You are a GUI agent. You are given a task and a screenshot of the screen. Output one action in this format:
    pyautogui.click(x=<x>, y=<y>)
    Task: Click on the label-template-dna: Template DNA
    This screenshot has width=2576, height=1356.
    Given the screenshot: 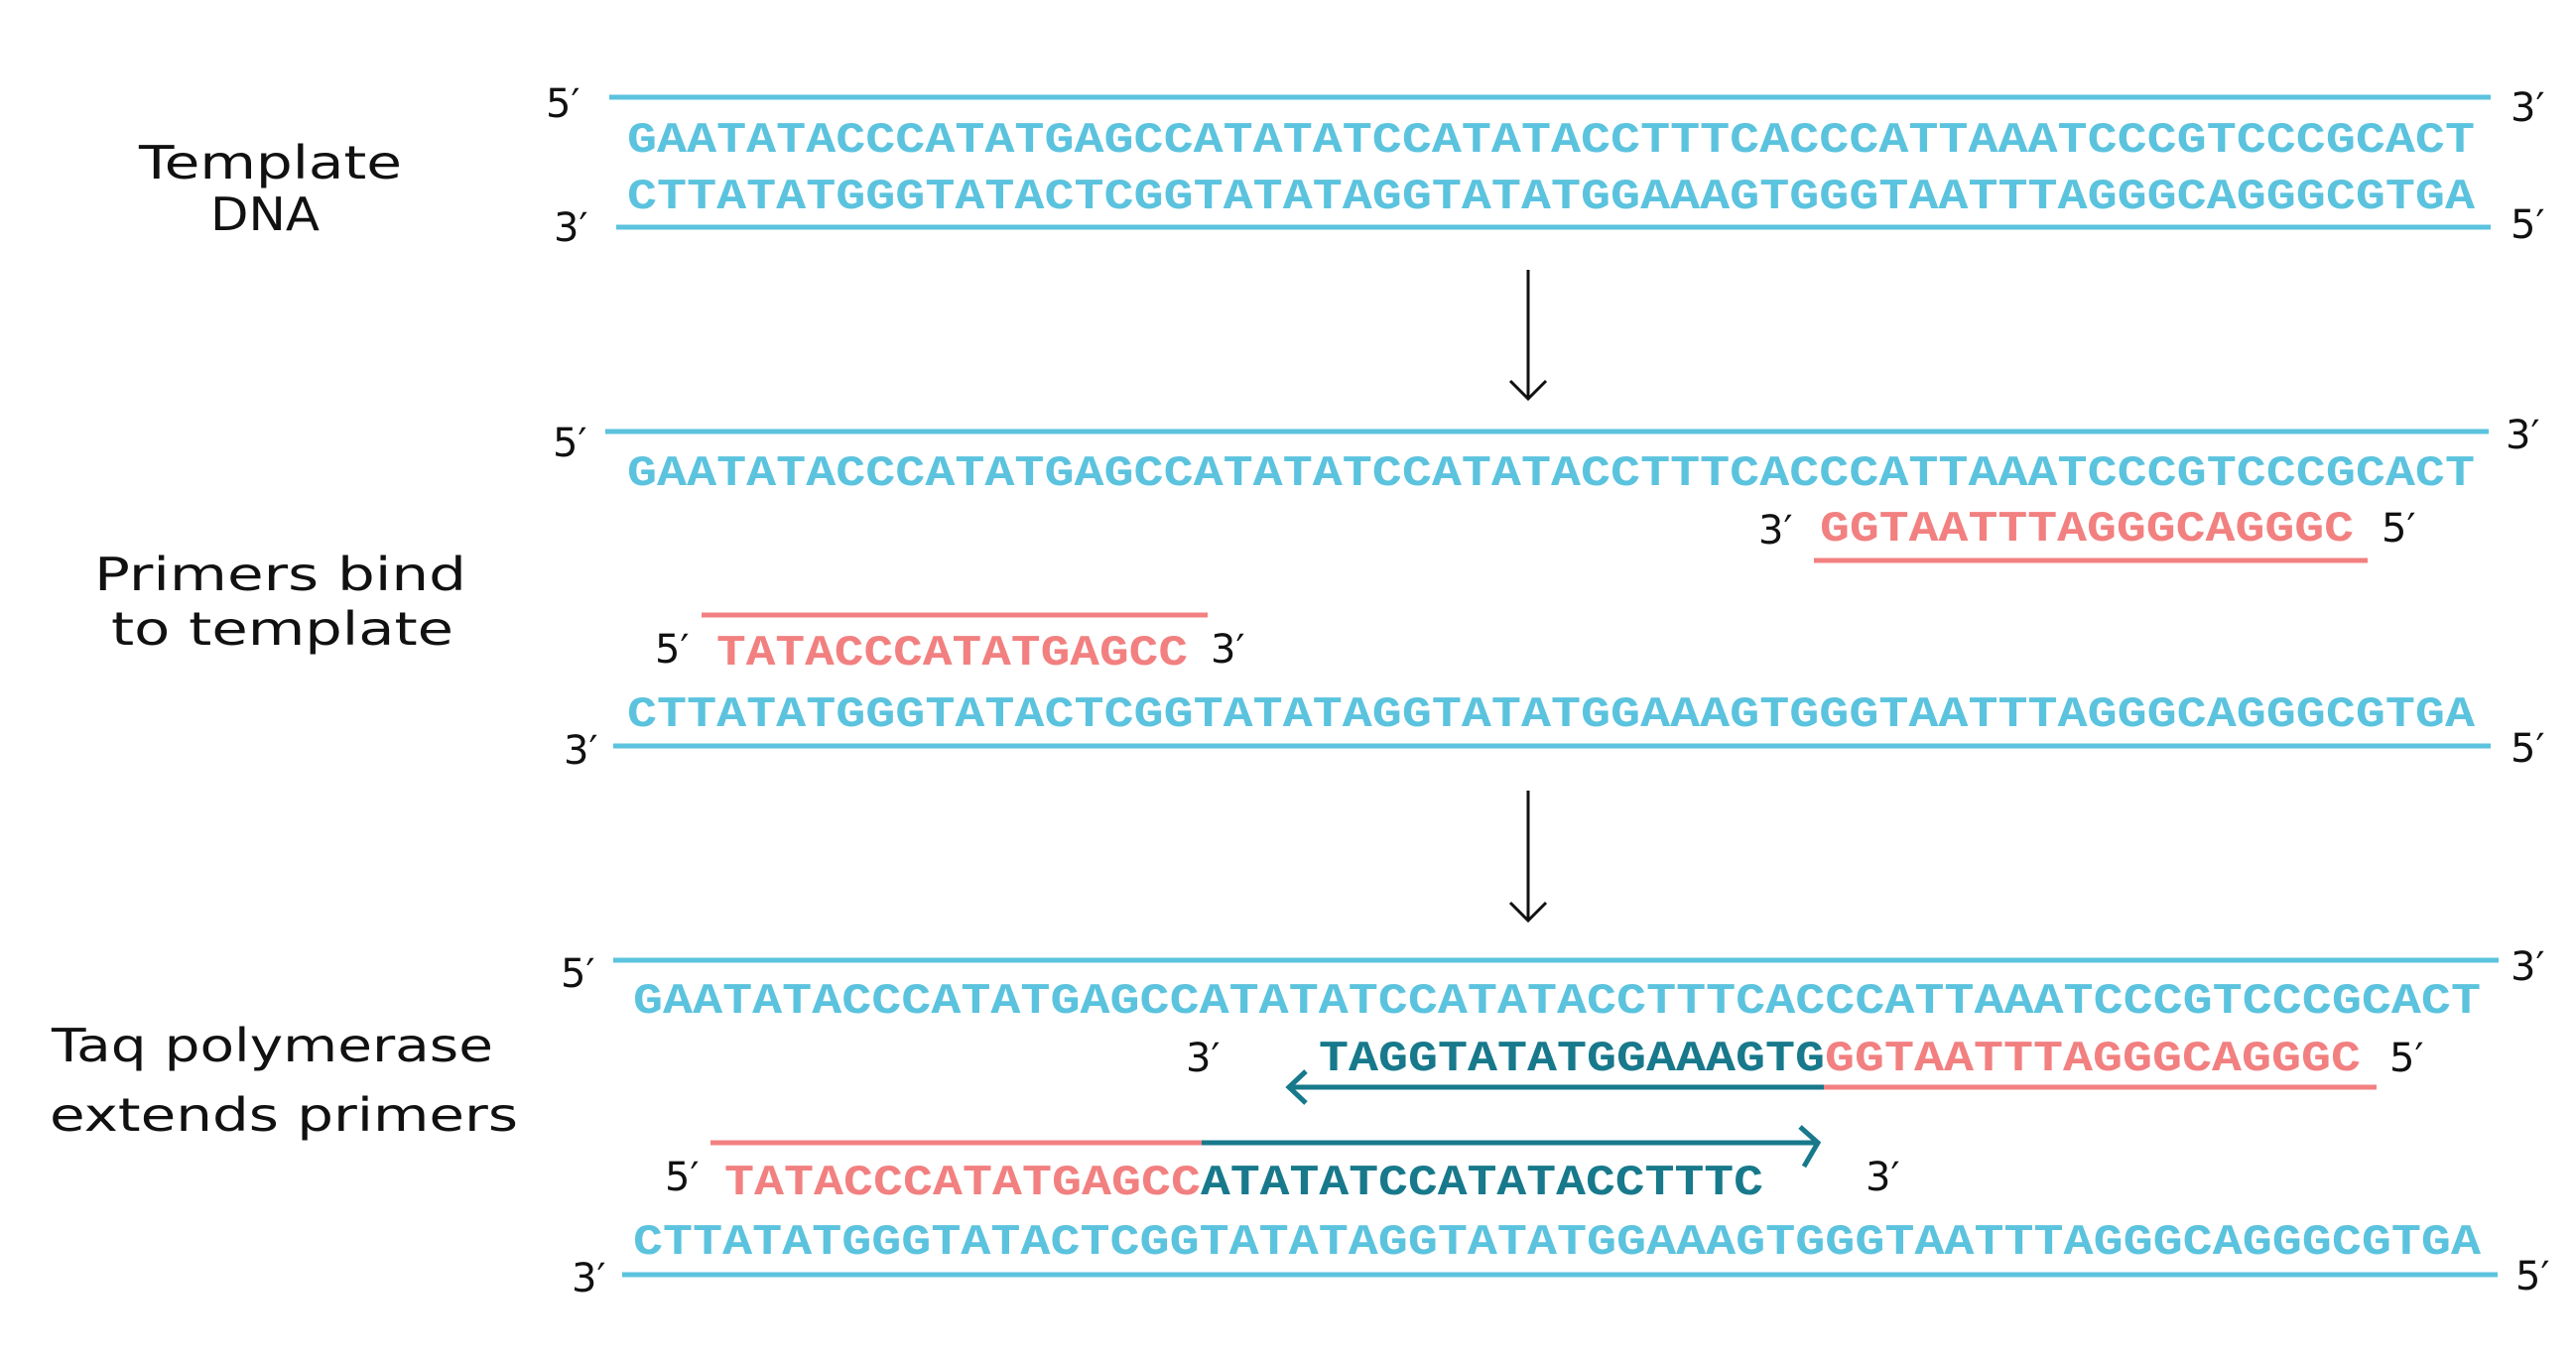 What is the action you would take?
    pyautogui.click(x=270, y=188)
    